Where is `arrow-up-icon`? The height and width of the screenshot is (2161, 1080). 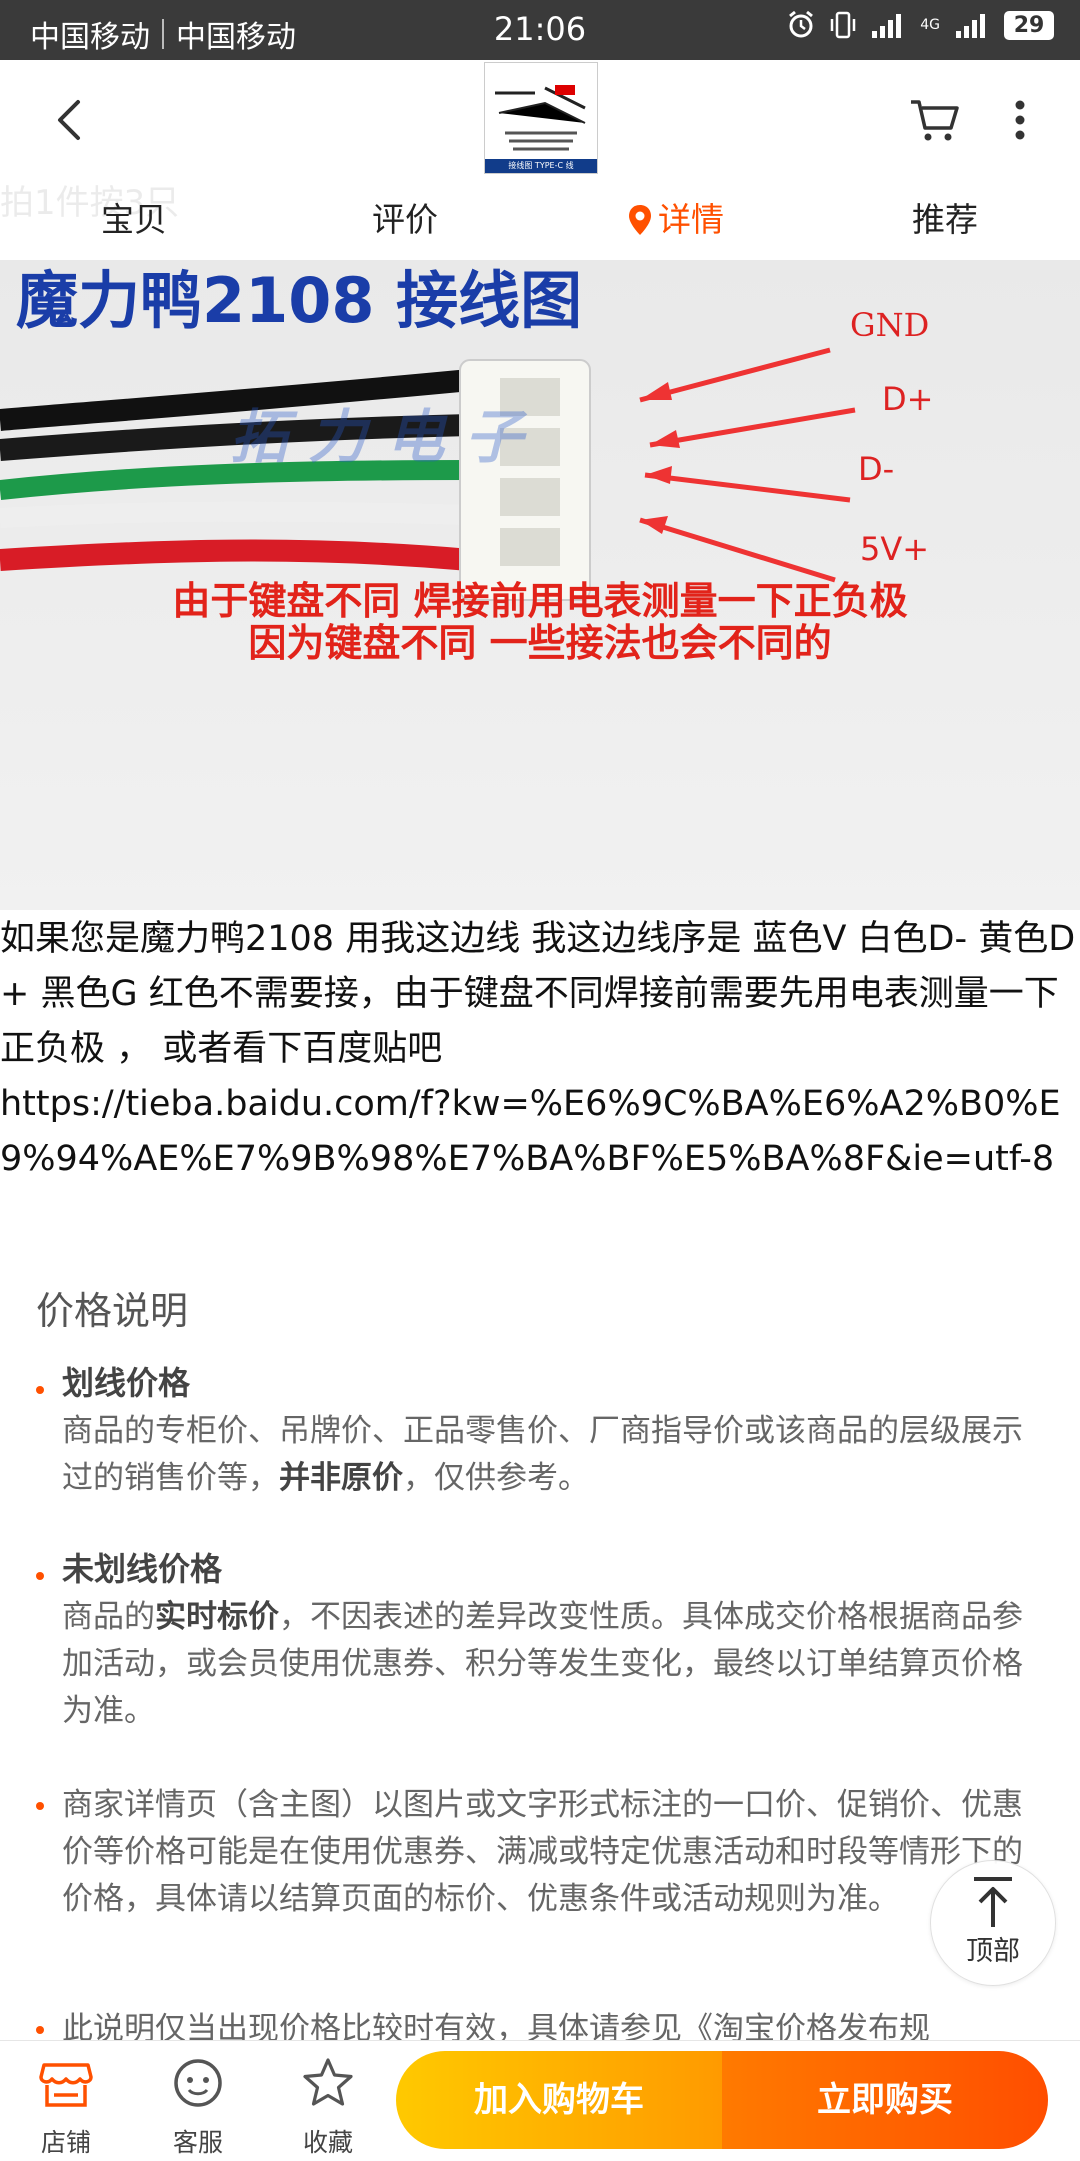
arrow-up-icon is located at coordinates (993, 1902).